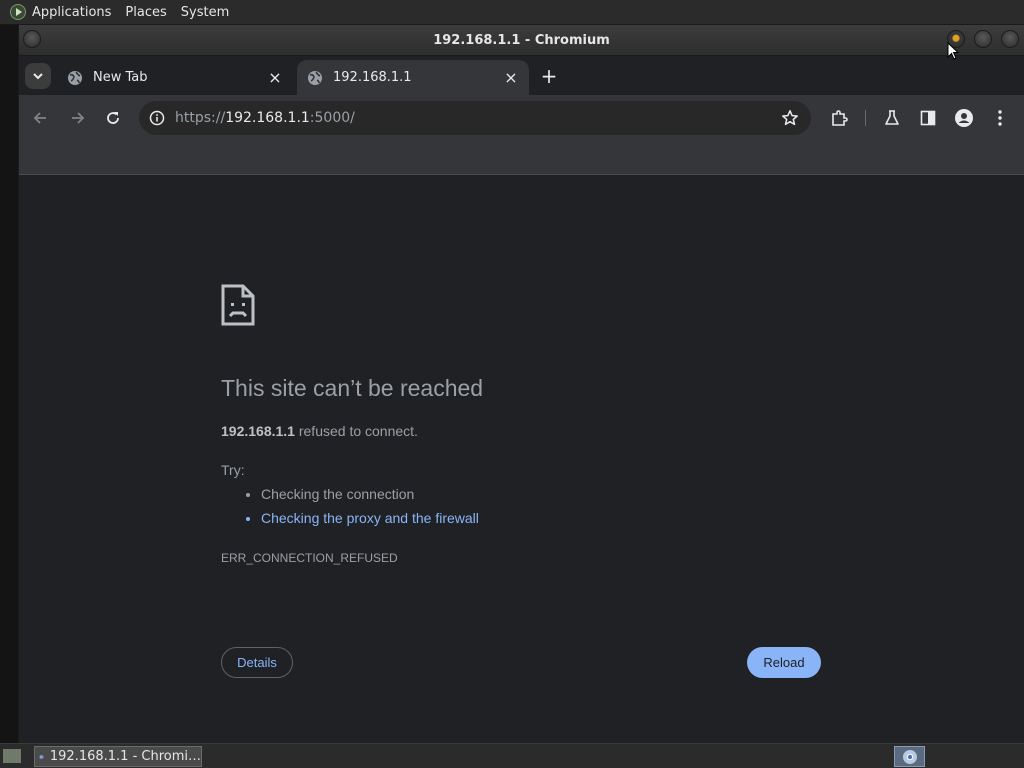 The image size is (1024, 768). I want to click on labs-button, so click(892, 118).